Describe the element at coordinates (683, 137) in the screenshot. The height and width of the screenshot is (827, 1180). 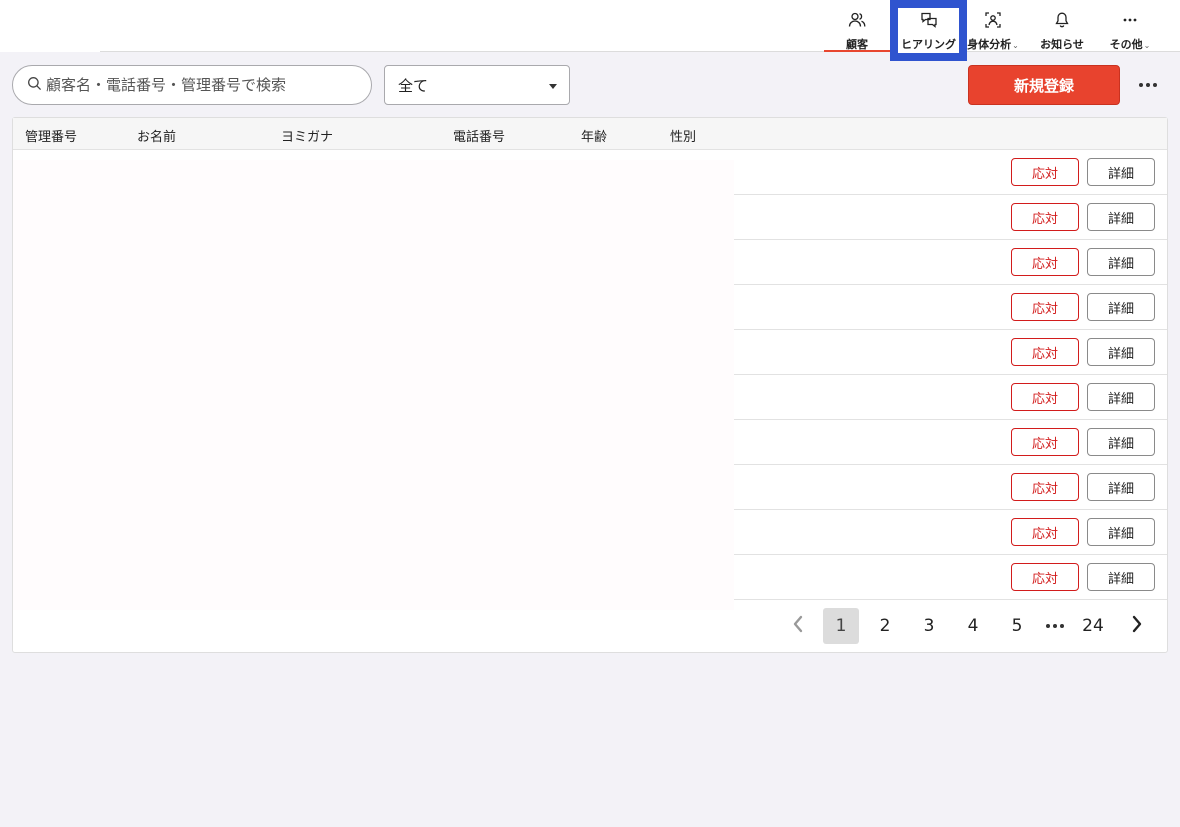
I see `column-header-gender: 性別` at that location.